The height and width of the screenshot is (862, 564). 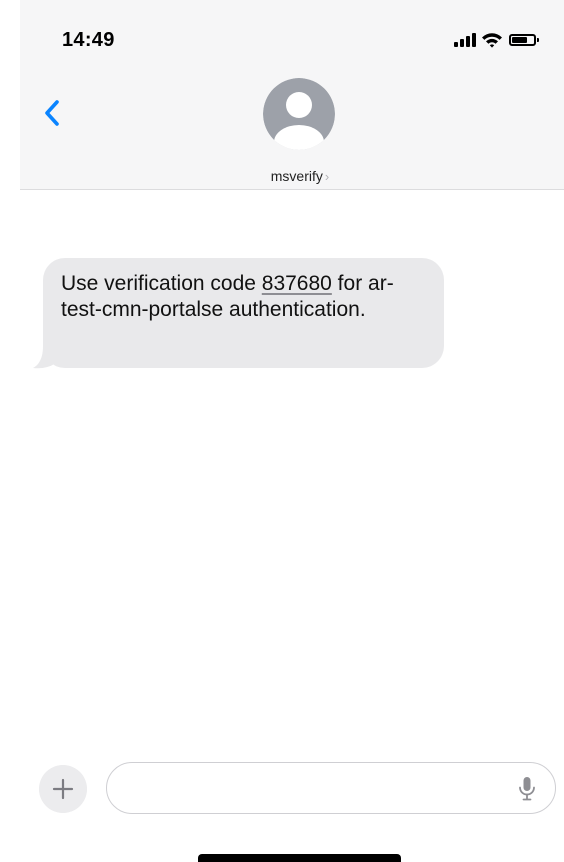 I want to click on contact-name-button: msverify ›, so click(x=300, y=176).